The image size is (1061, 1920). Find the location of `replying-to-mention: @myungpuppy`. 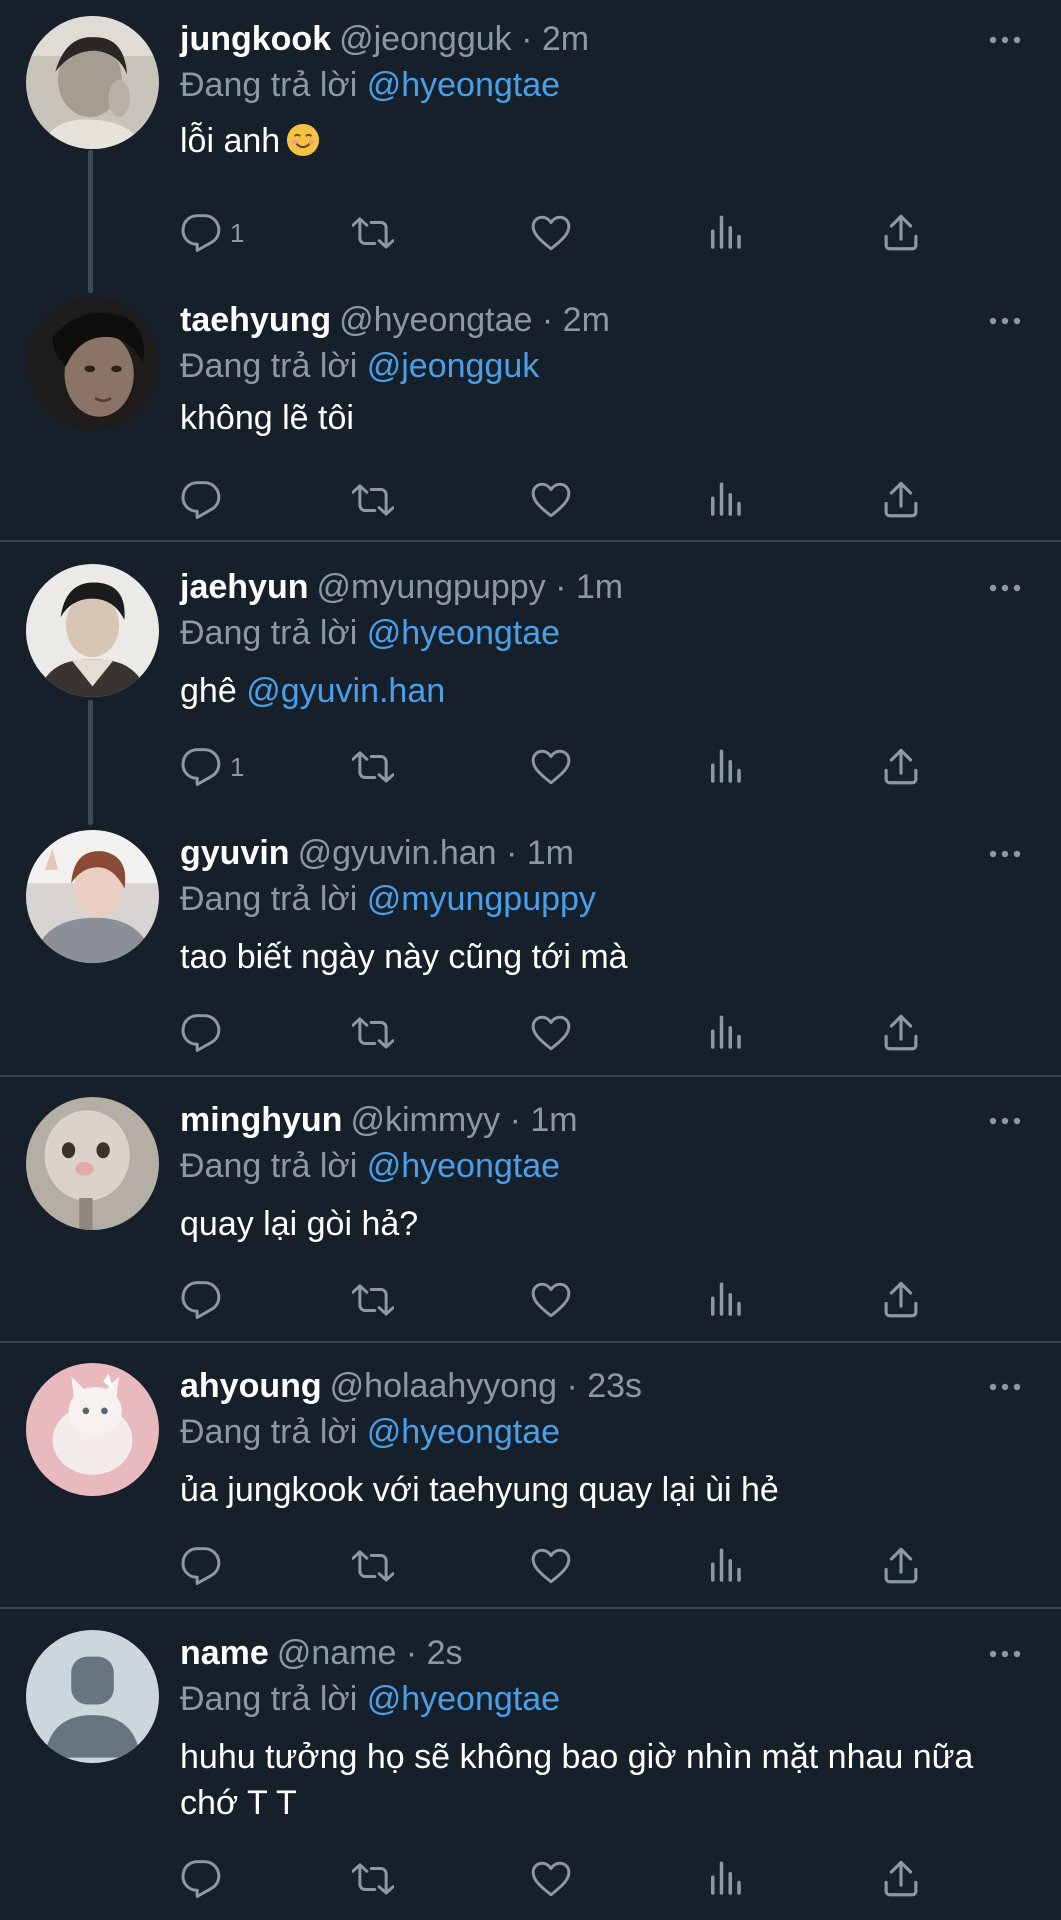

replying-to-mention: @myungpuppy is located at coordinates (481, 899).